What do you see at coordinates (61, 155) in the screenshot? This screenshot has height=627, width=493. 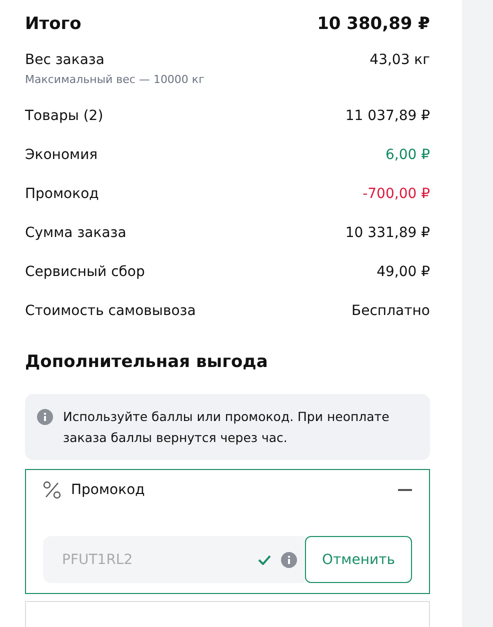 I see `summary-label: Экономия` at bounding box center [61, 155].